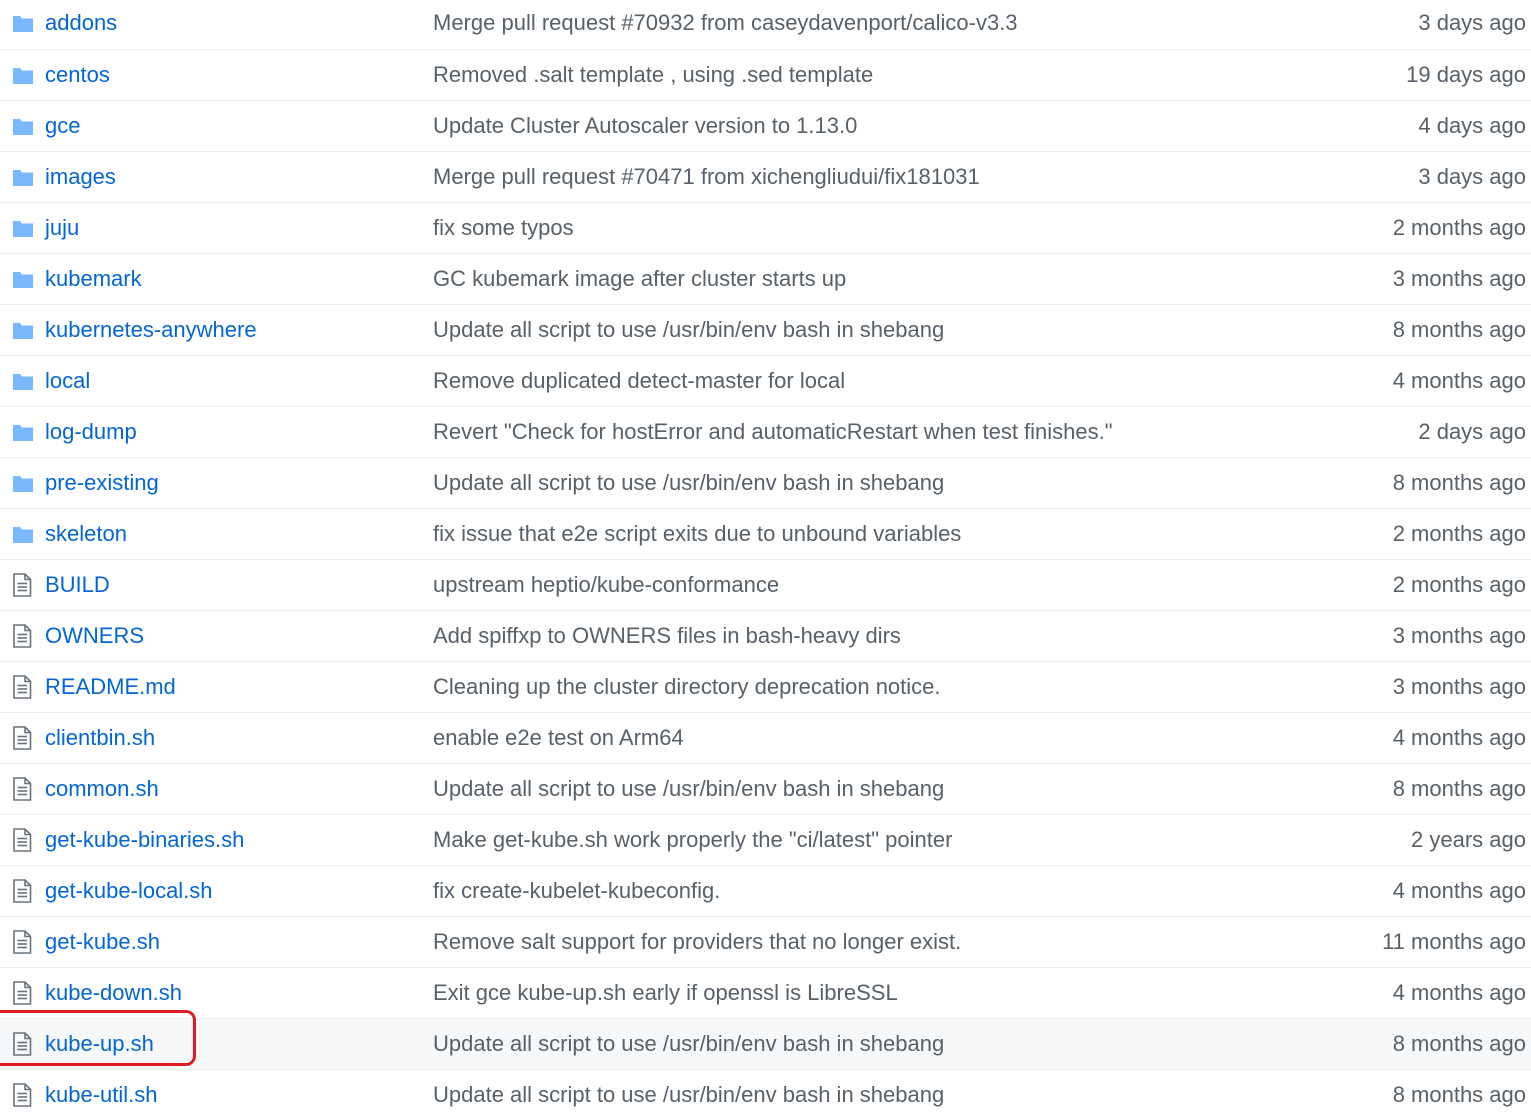  I want to click on commit-message-link: upstream heptio/kube-conformance, so click(606, 585).